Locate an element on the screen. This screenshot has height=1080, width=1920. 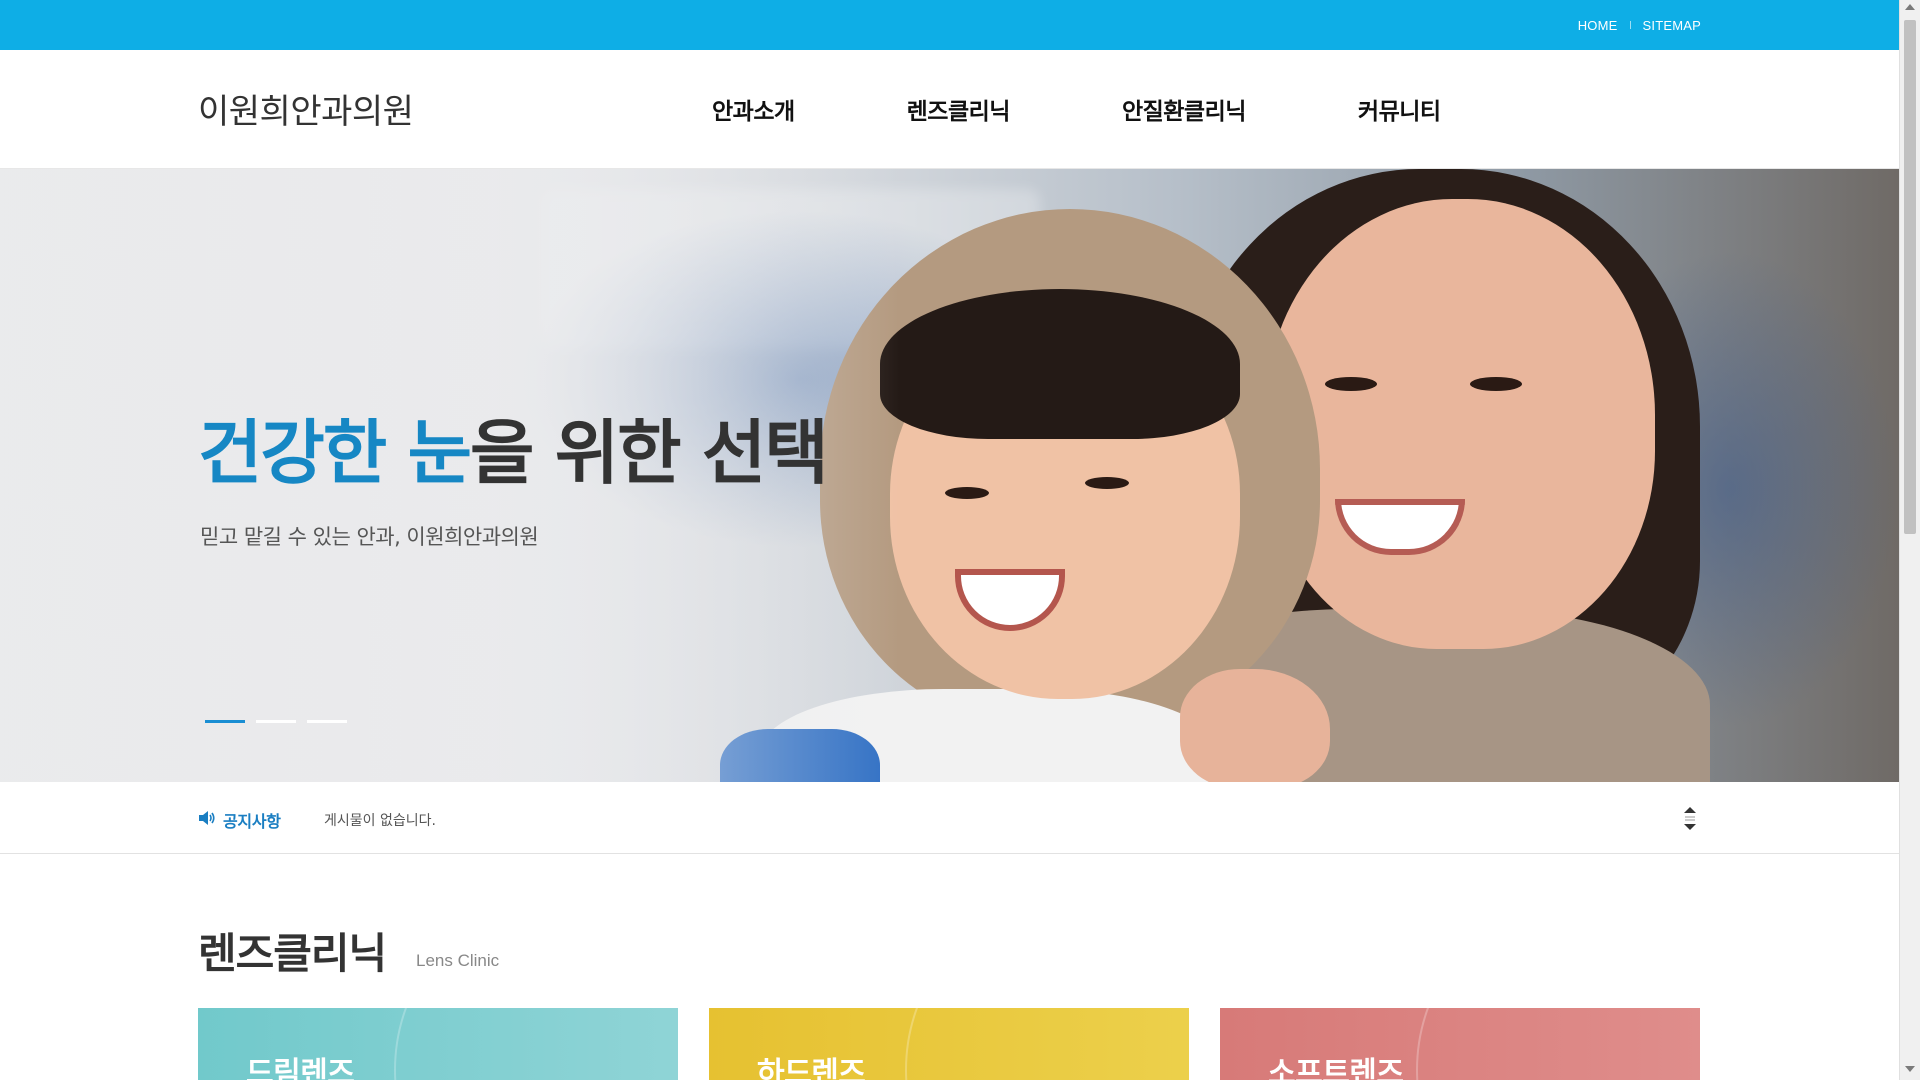
card-dream-lens: 드림렌즈 is located at coordinates (438, 1044).